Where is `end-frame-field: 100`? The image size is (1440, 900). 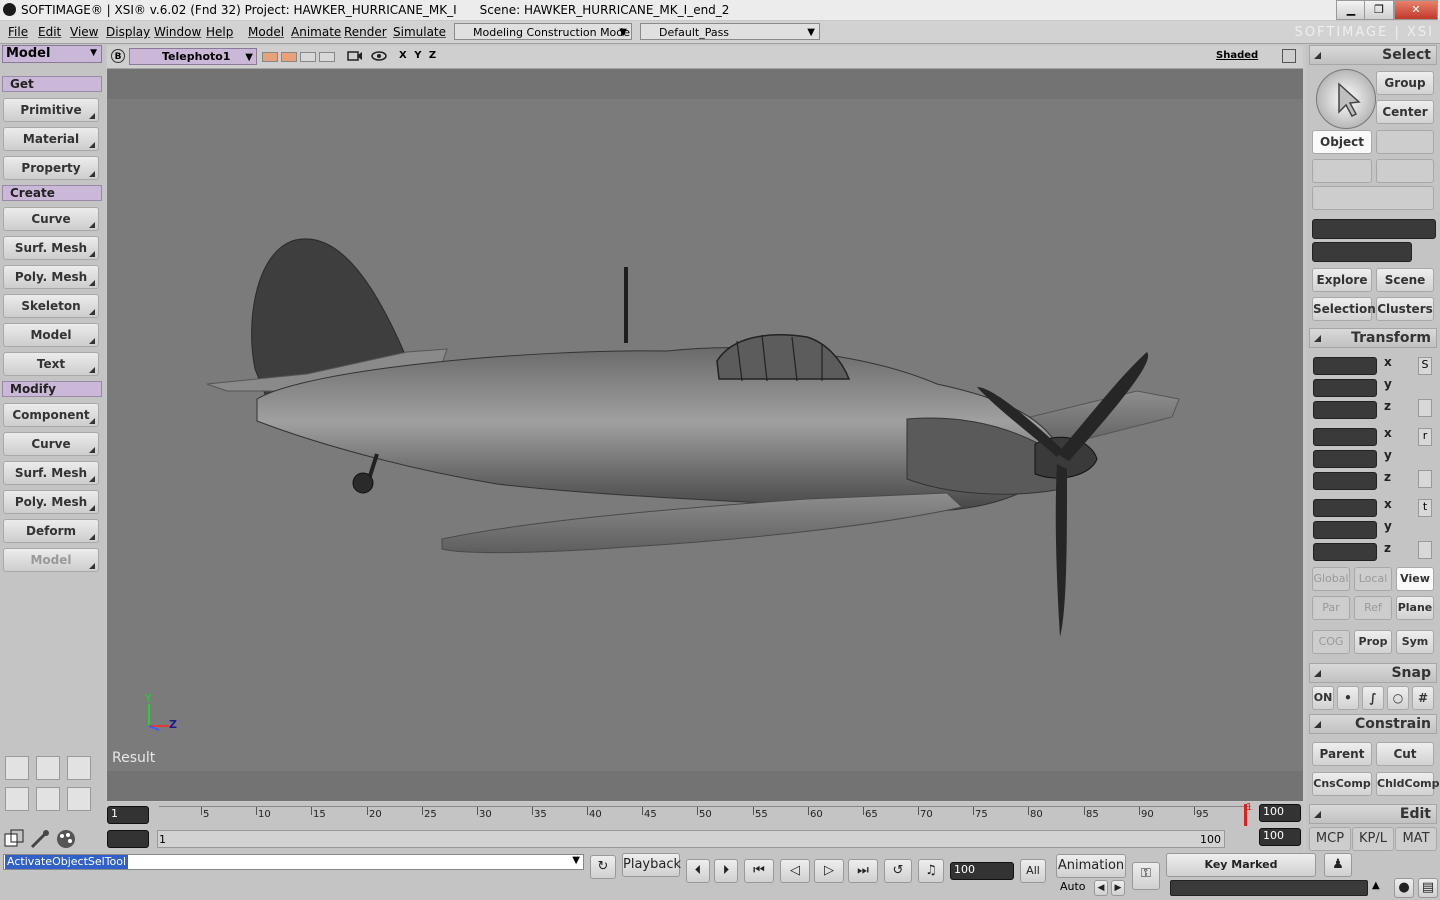 end-frame-field: 100 is located at coordinates (1280, 813).